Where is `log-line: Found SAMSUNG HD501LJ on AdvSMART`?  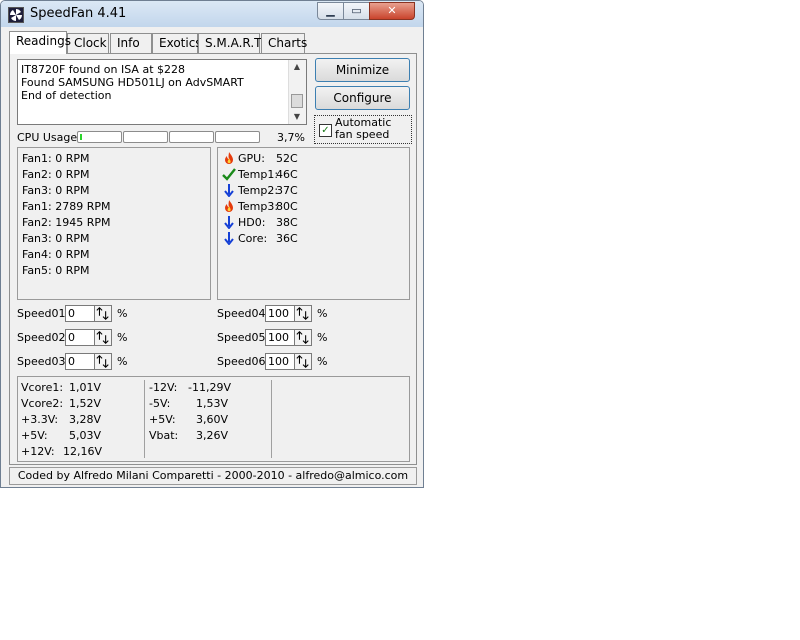 log-line: Found SAMSUNG HD501LJ on AdvSMART is located at coordinates (132, 82).